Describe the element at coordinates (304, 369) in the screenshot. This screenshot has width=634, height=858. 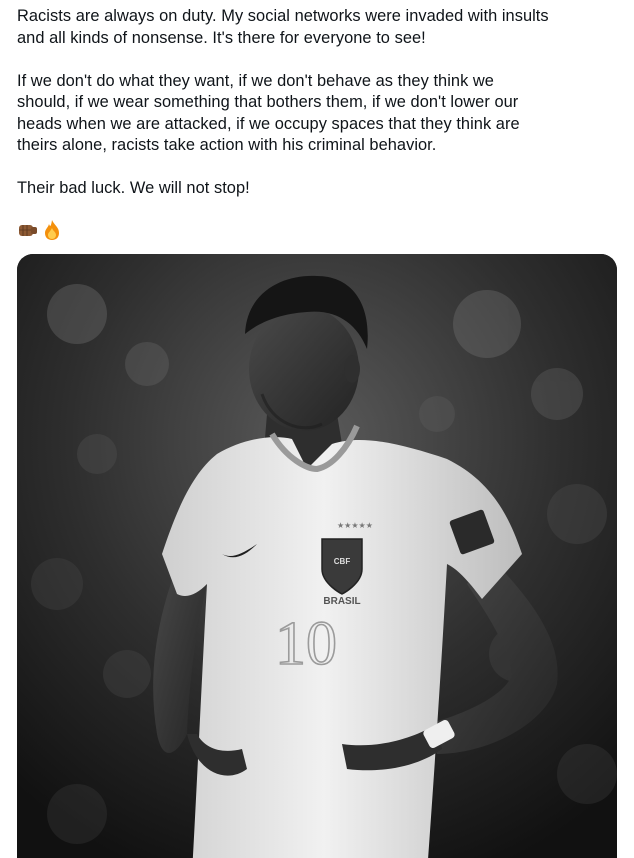
I see `head` at that location.